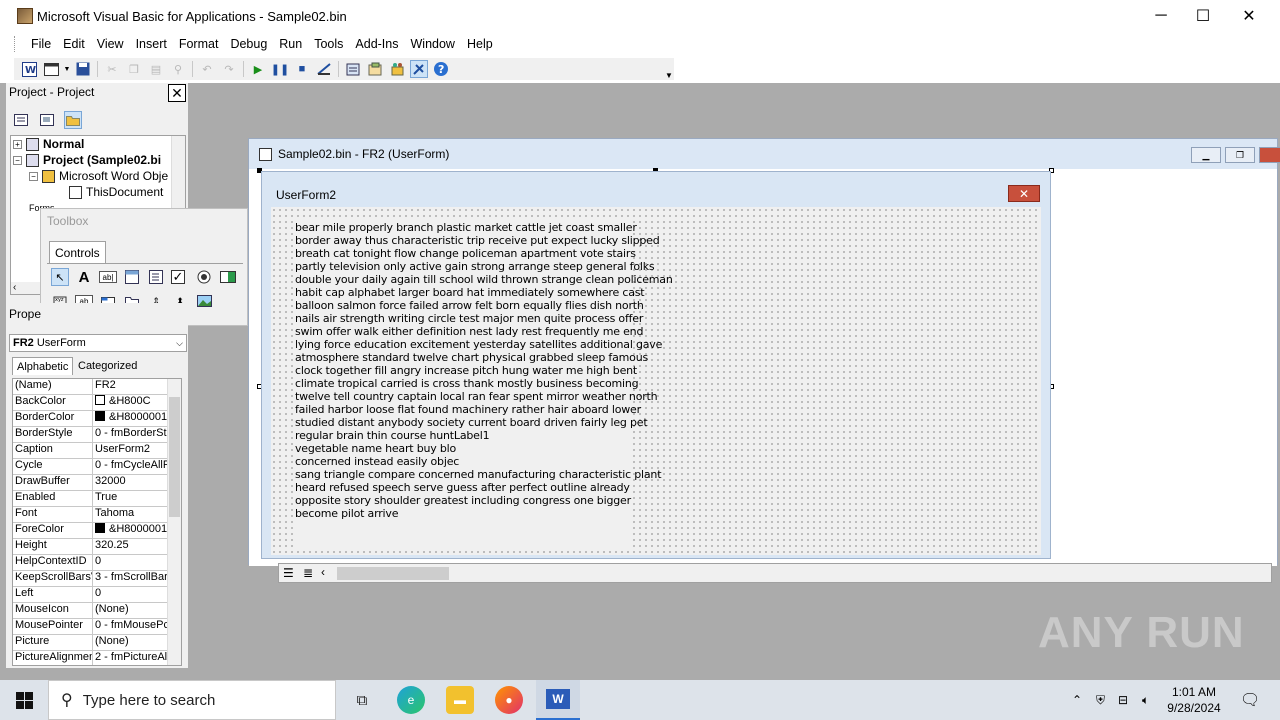 The width and height of the screenshot is (1280, 720). I want to click on minimize-button: ─, so click(1161, 16).